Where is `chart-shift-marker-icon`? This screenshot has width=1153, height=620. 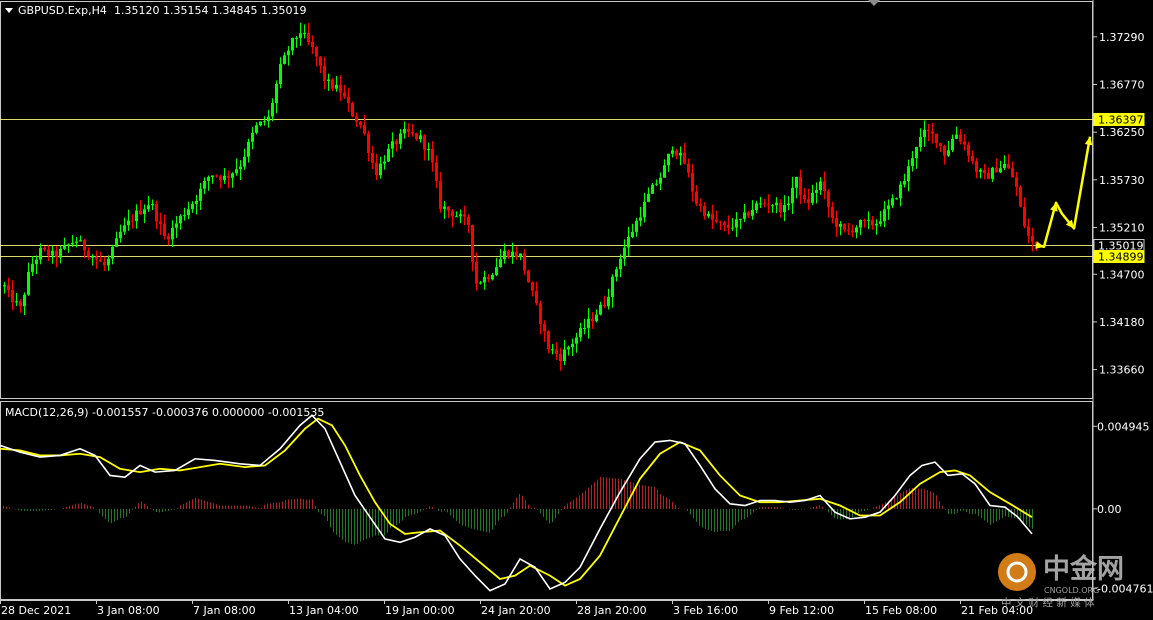 chart-shift-marker-icon is located at coordinates (874, 3).